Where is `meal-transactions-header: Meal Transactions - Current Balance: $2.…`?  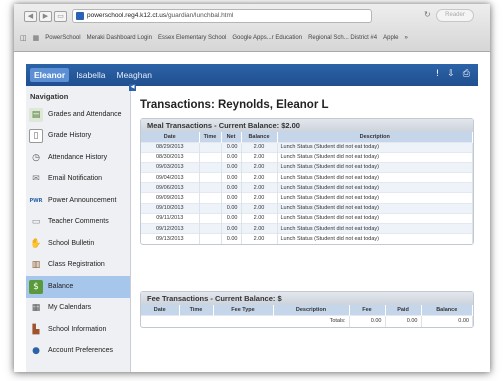
meal-transactions-header: Meal Transactions - Current Balance: $2.… is located at coordinates (307, 125).